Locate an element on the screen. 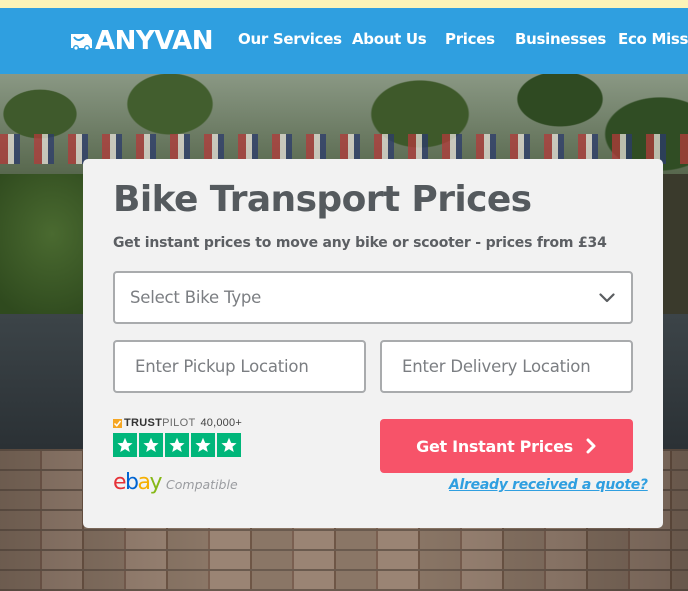 The width and height of the screenshot is (688, 591). chevron-right-icon is located at coordinates (591, 446).